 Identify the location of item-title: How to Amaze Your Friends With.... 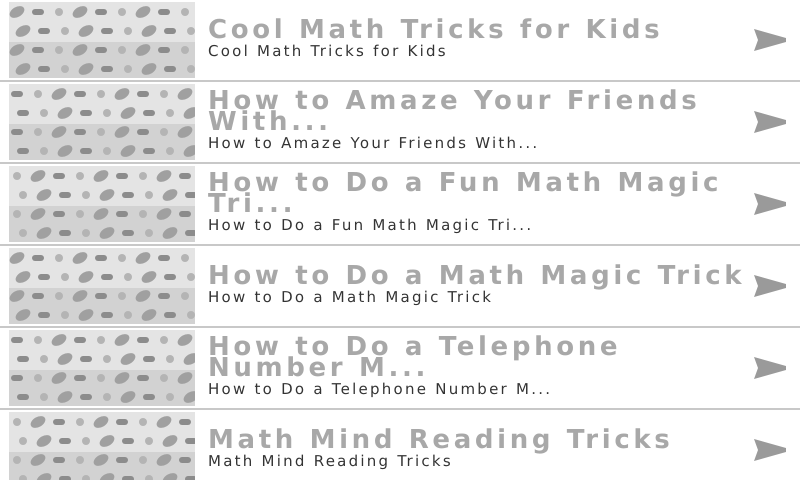
(455, 112).